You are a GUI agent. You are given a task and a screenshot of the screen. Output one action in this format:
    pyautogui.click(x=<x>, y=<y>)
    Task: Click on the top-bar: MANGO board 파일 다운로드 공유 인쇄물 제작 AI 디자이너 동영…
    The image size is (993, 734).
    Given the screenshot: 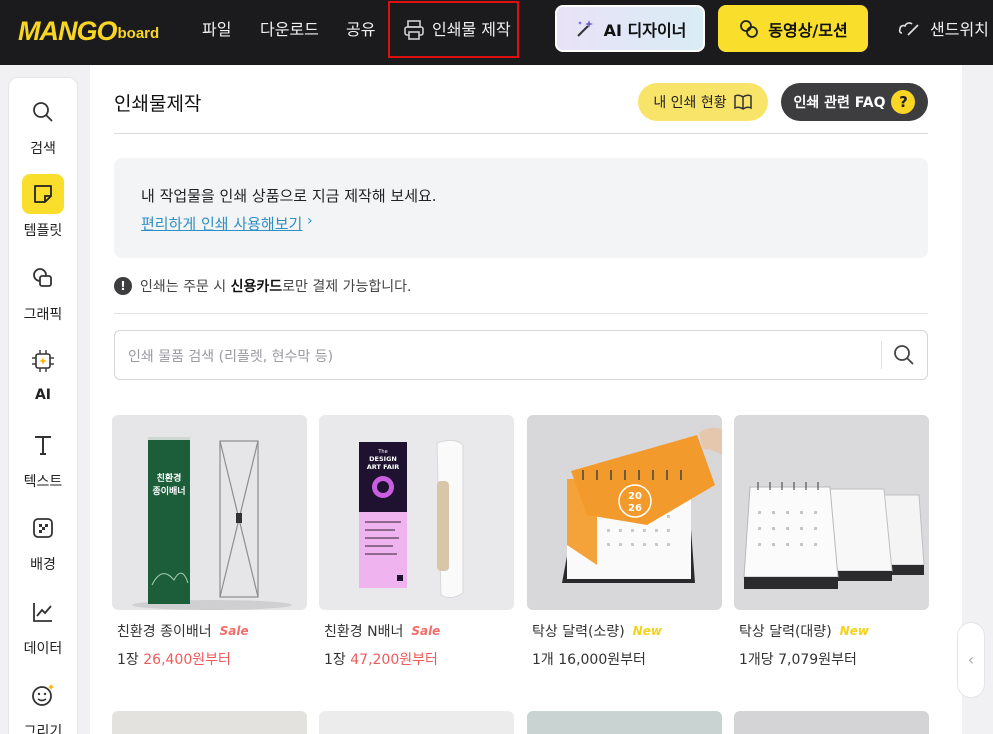 What is the action you would take?
    pyautogui.click(x=496, y=32)
    